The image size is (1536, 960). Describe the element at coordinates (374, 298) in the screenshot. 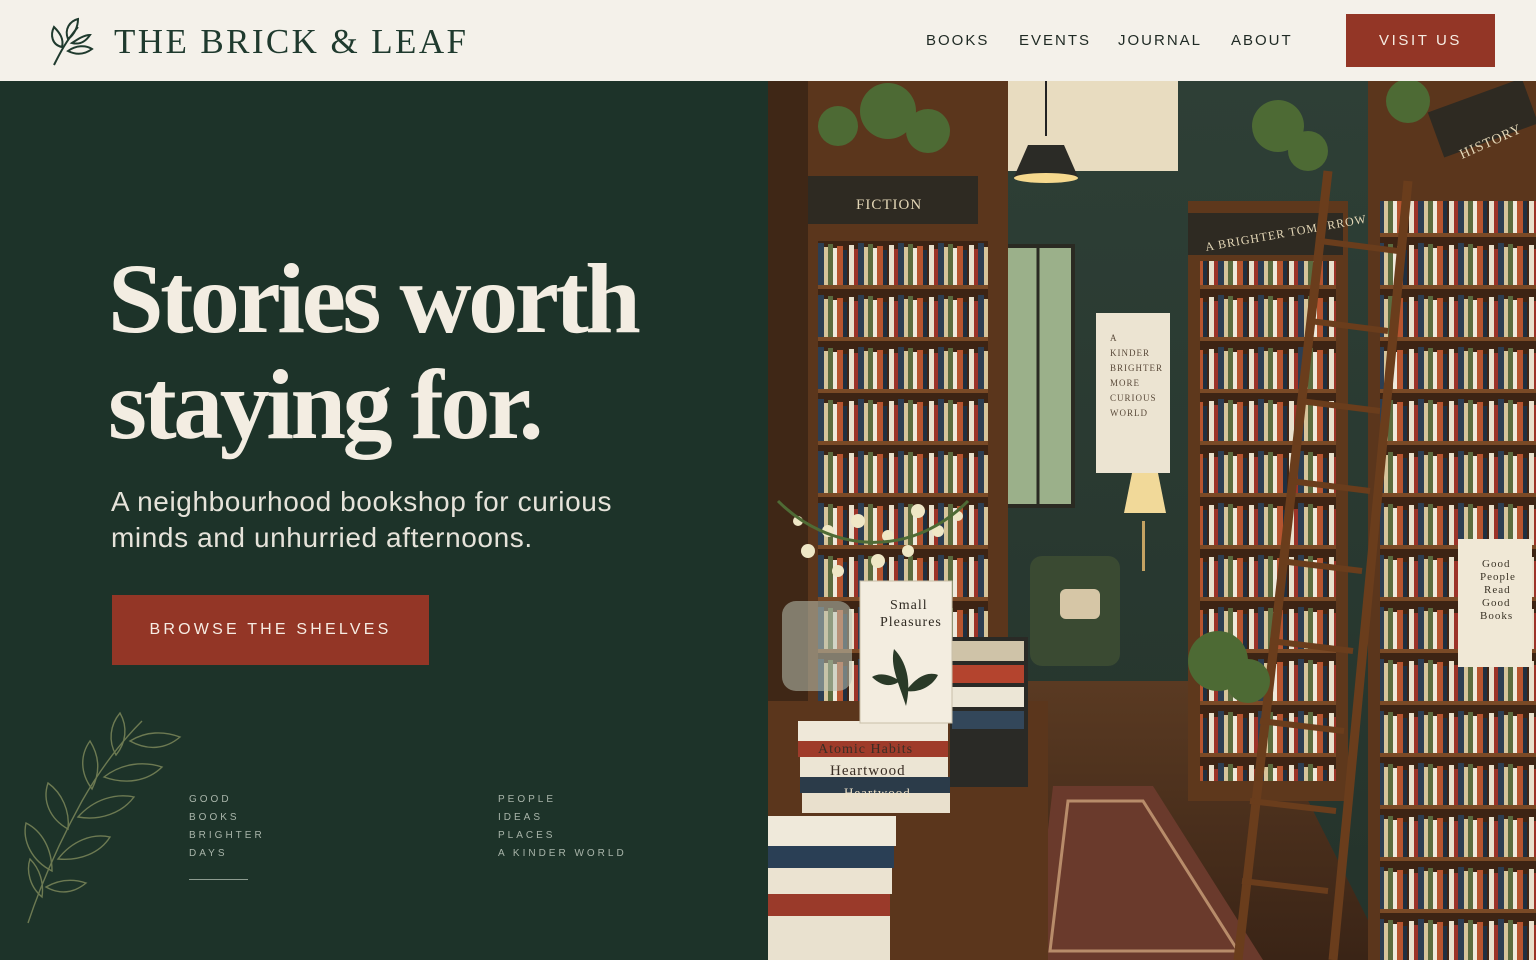

I see `headline-line-1: Stories worth` at that location.